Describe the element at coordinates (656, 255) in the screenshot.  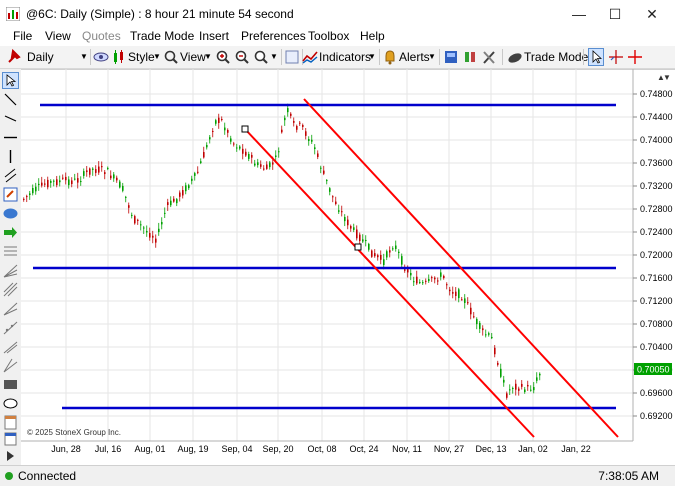
I see `price-label: 0.72000` at that location.